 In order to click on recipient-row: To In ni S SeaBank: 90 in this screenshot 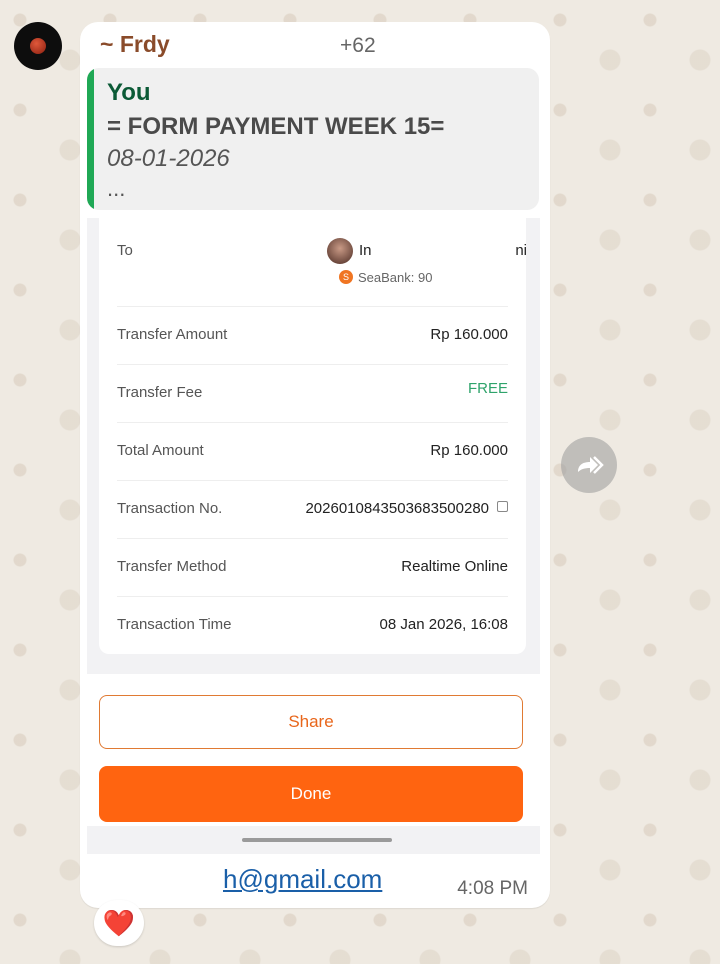, I will do `click(322, 262)`.